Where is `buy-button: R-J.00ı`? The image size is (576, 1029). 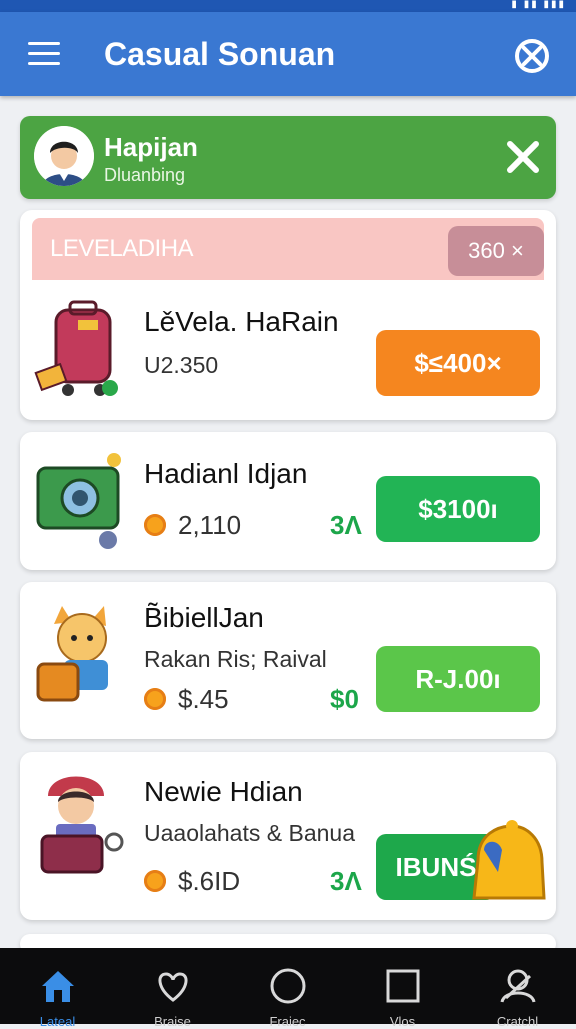
buy-button: R-J.00ı is located at coordinates (458, 679).